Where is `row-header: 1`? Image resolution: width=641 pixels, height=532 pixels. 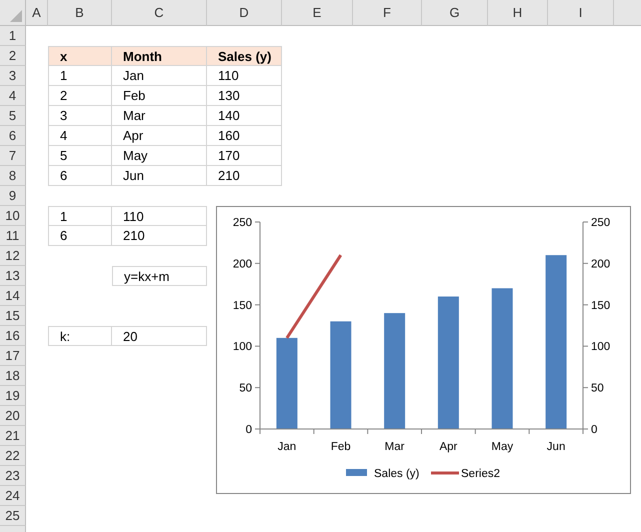
row-header: 1 is located at coordinates (13, 36).